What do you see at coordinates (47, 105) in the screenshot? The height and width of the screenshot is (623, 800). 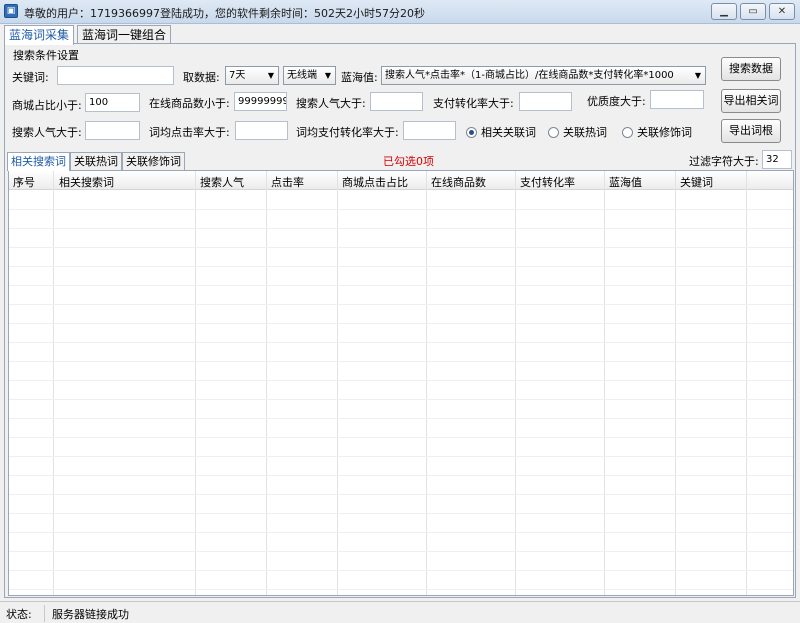 I see `mall-ratio-label: 商城占比小于:` at bounding box center [47, 105].